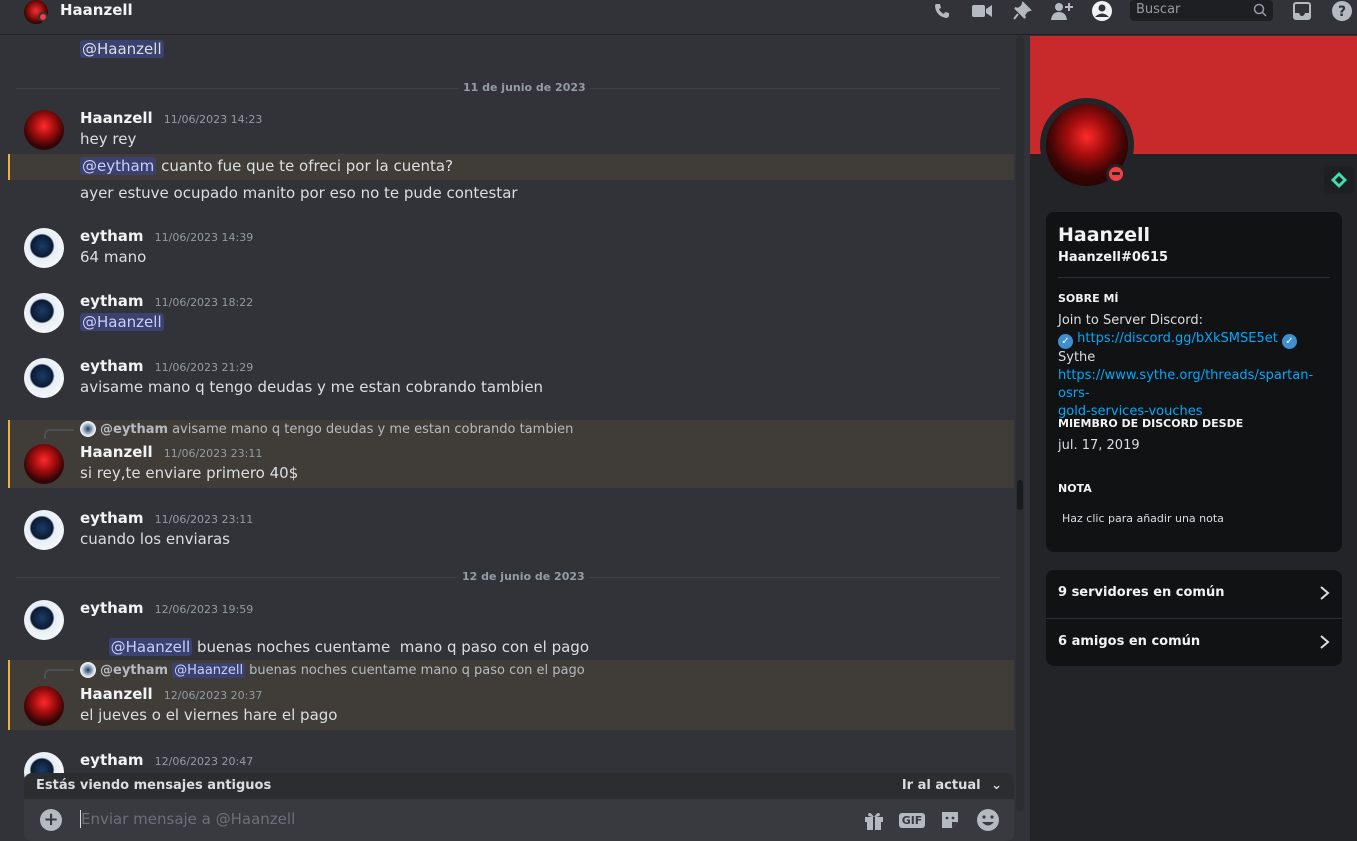 The image size is (1357, 841). I want to click on gif-button: GIF, so click(912, 820).